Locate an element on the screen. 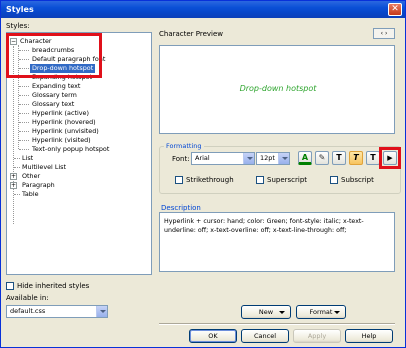  underline-button: T is located at coordinates (373, 158).